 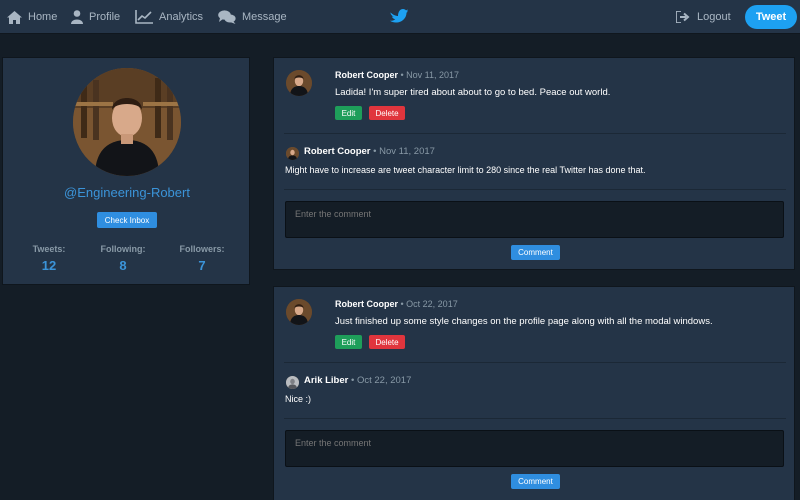 I want to click on stat-following: Following: 8, so click(x=123, y=258).